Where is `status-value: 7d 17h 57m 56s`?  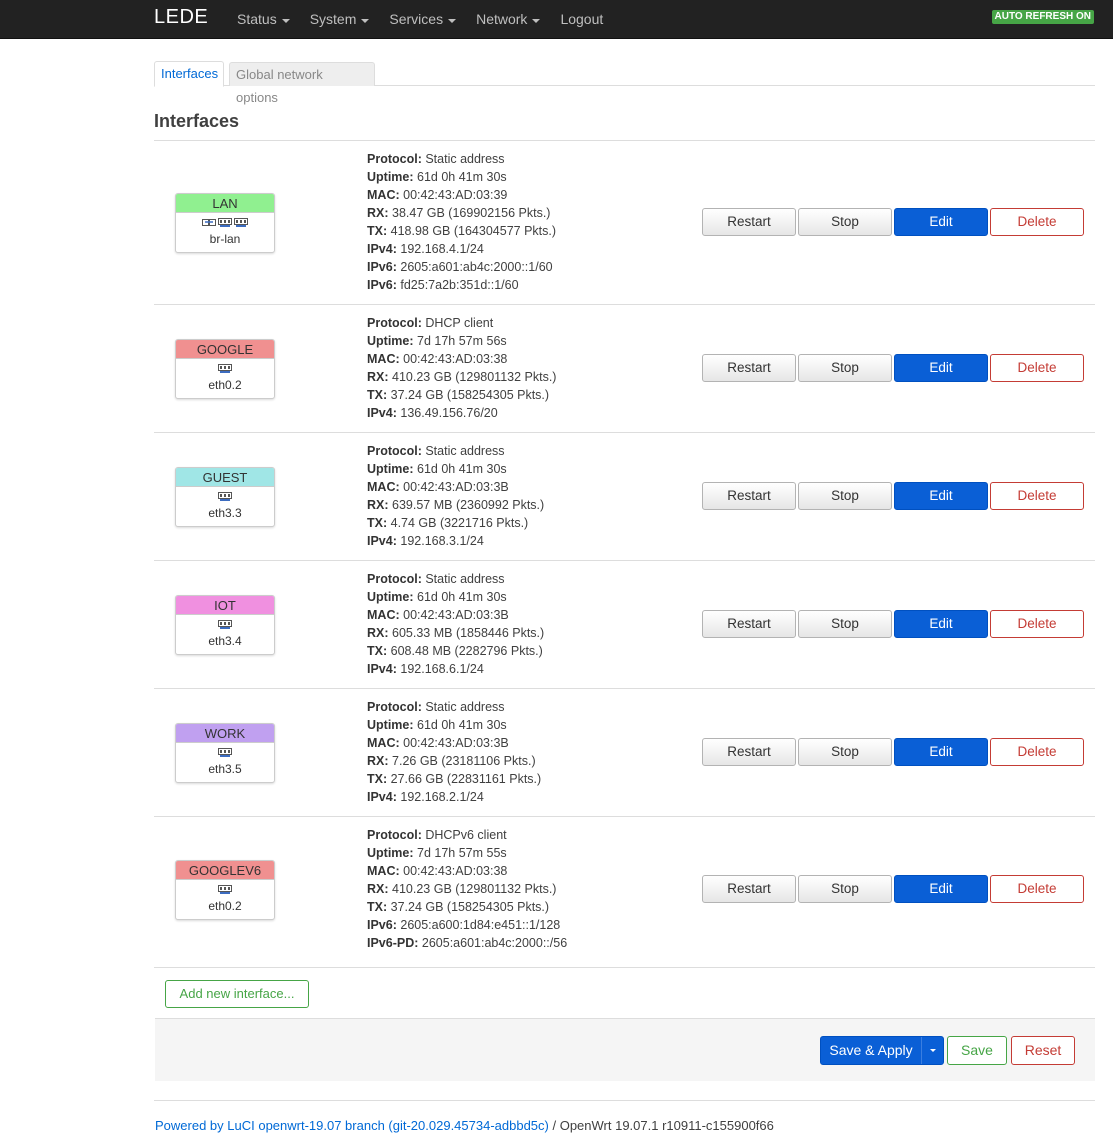
status-value: 7d 17h 57m 56s is located at coordinates (462, 341).